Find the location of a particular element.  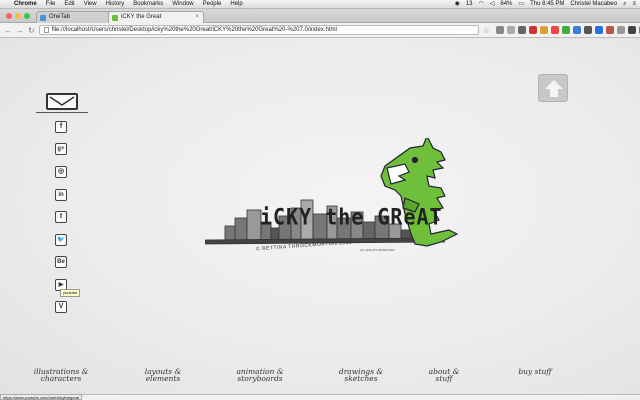

back-icon: ← is located at coordinates (8, 30).